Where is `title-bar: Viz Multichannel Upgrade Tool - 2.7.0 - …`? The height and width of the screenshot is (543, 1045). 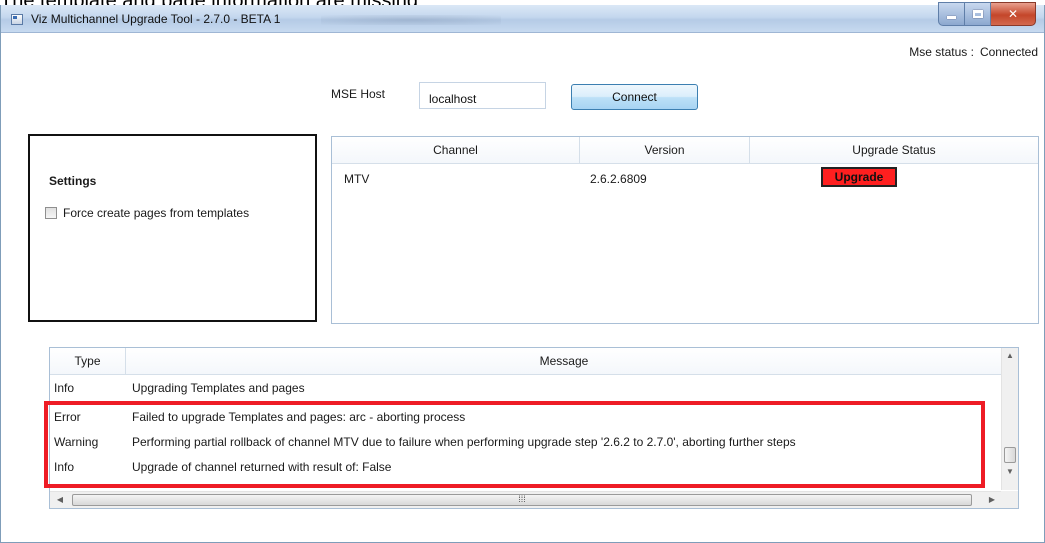
title-bar: Viz Multichannel Upgrade Tool - 2.7.0 - … is located at coordinates (522, 17).